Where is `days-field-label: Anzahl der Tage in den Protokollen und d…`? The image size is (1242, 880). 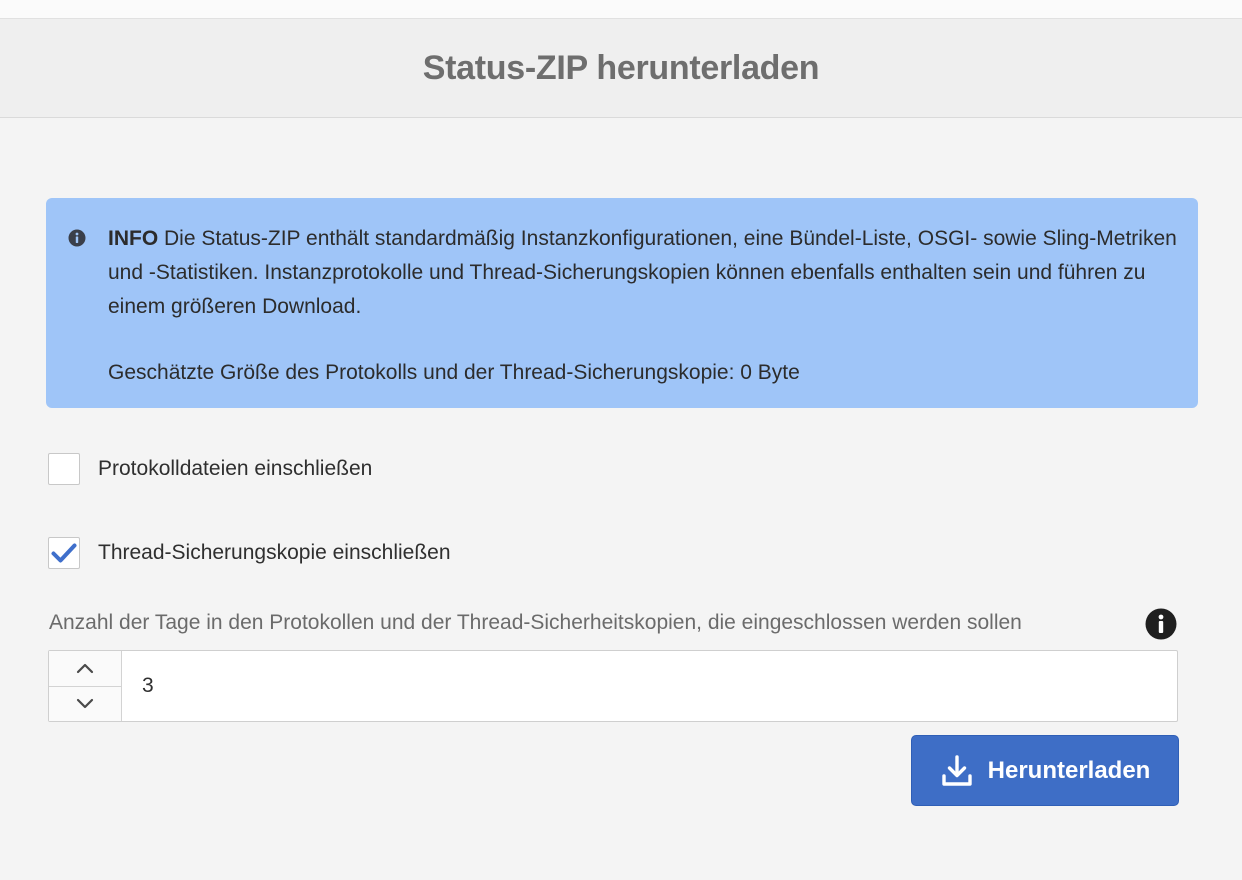 days-field-label: Anzahl der Tage in den Protokollen und d… is located at coordinates (535, 622).